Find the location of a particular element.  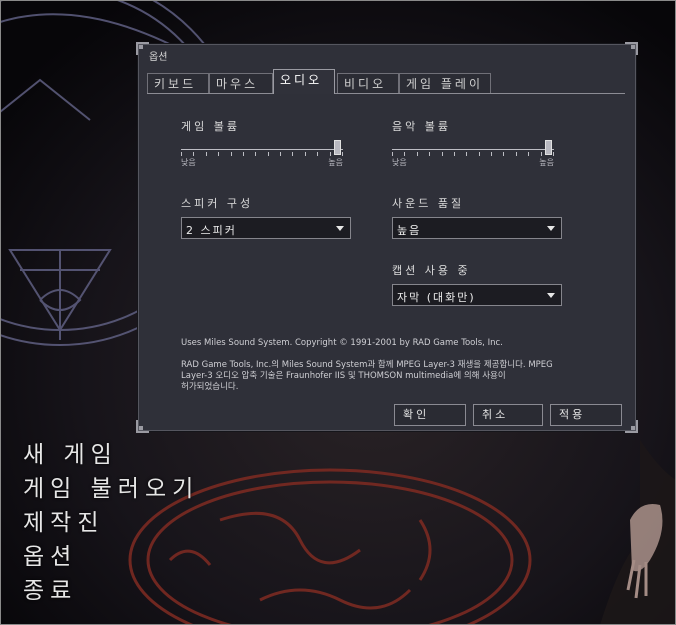

tab-keyboard: 키보드 is located at coordinates (178, 83).